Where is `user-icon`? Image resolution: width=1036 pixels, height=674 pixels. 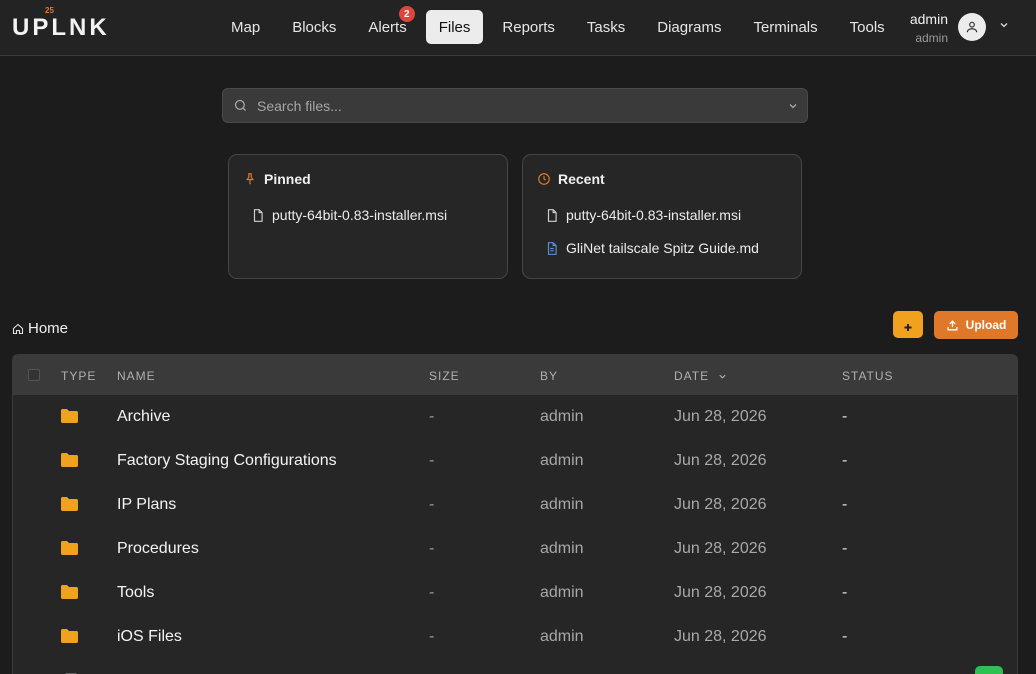 user-icon is located at coordinates (972, 27).